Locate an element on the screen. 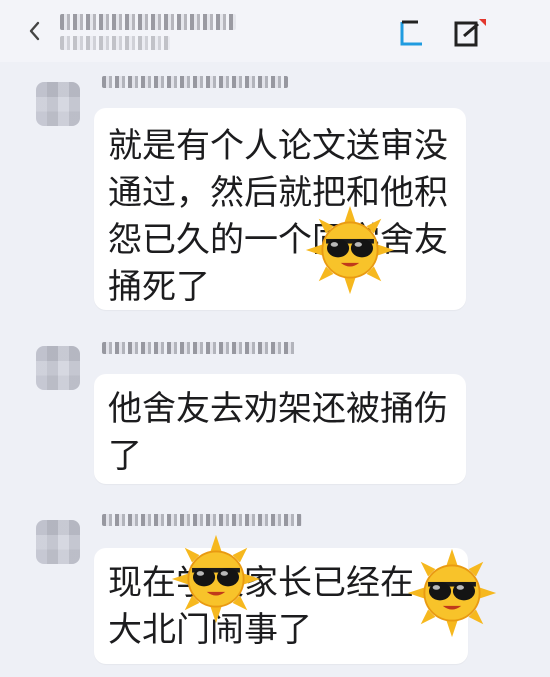 This screenshot has height=677, width=550. bracket-icon is located at coordinates (411, 33).